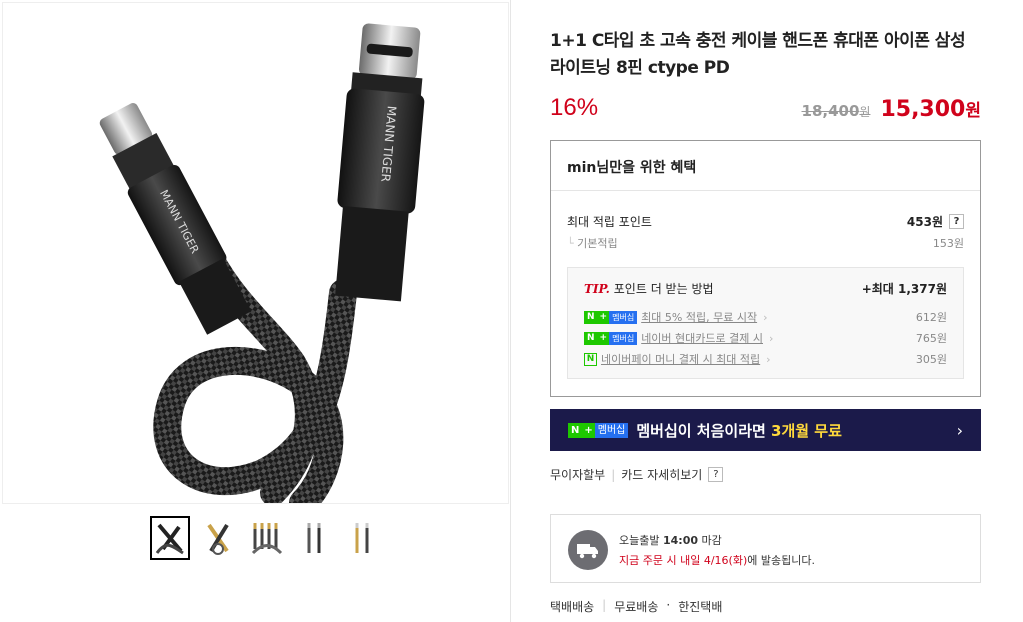 This screenshot has height=622, width=1023. Describe the element at coordinates (646, 168) in the screenshot. I see `benefit-heading-text: 님만을 위한 혜택` at that location.